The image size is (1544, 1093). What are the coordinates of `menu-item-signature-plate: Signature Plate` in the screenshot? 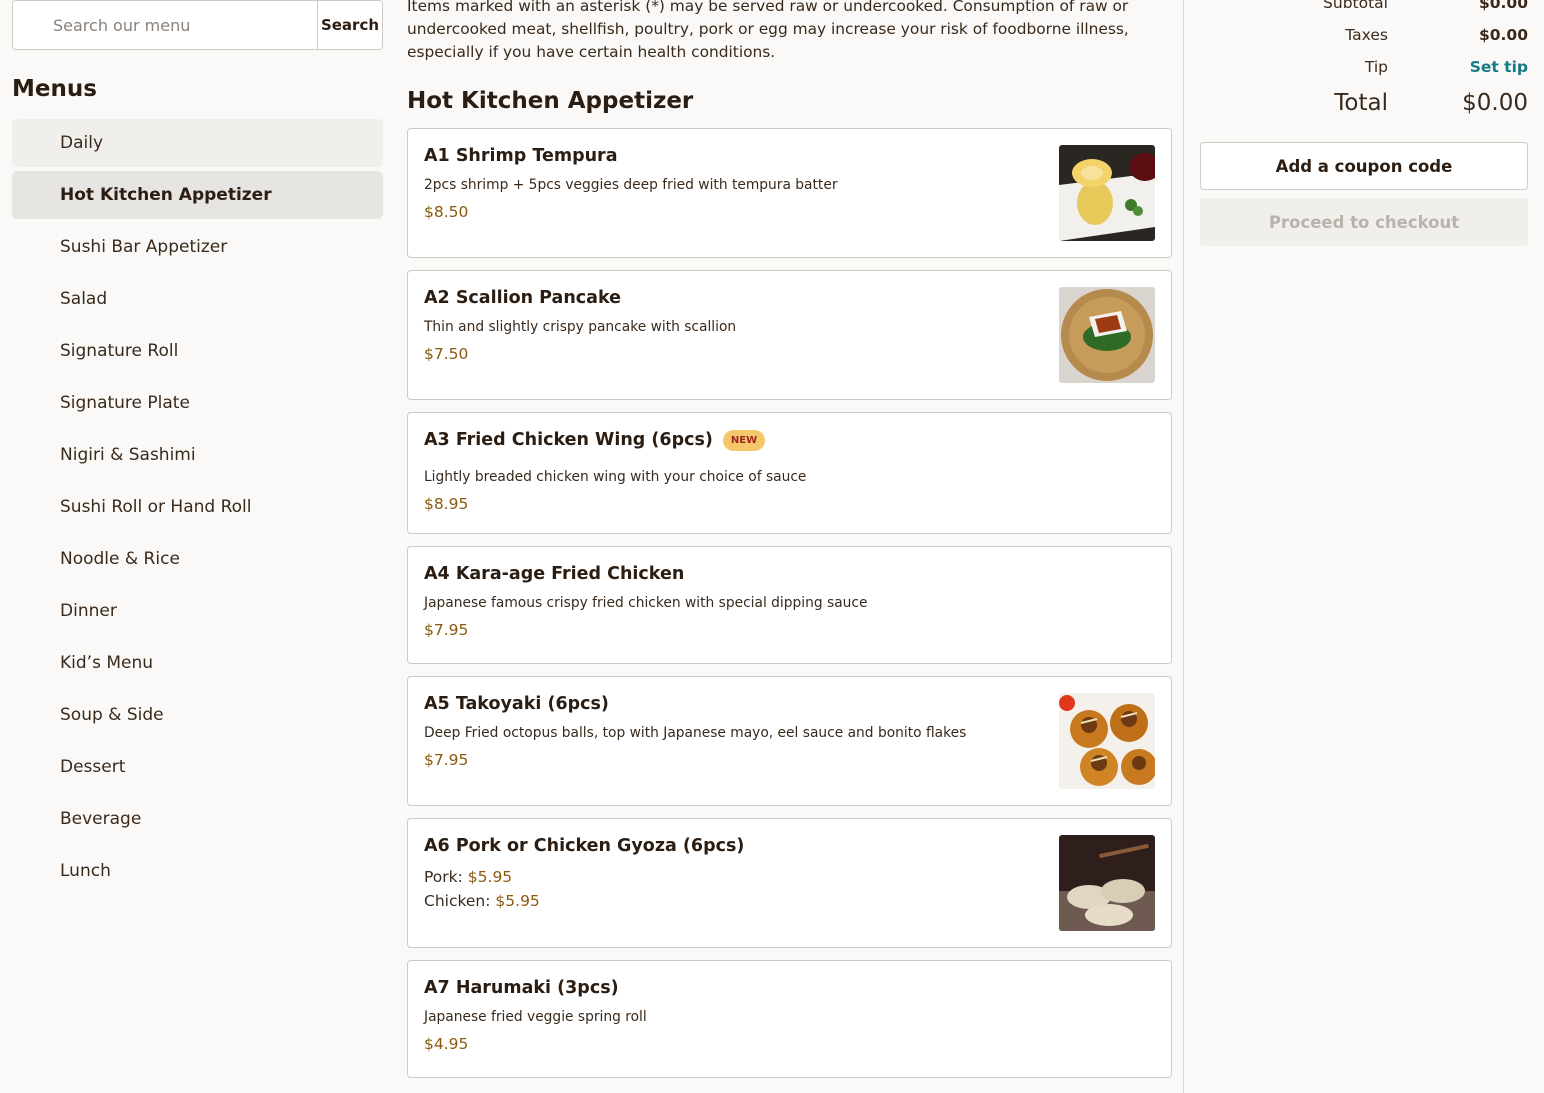 It's located at (197, 403).